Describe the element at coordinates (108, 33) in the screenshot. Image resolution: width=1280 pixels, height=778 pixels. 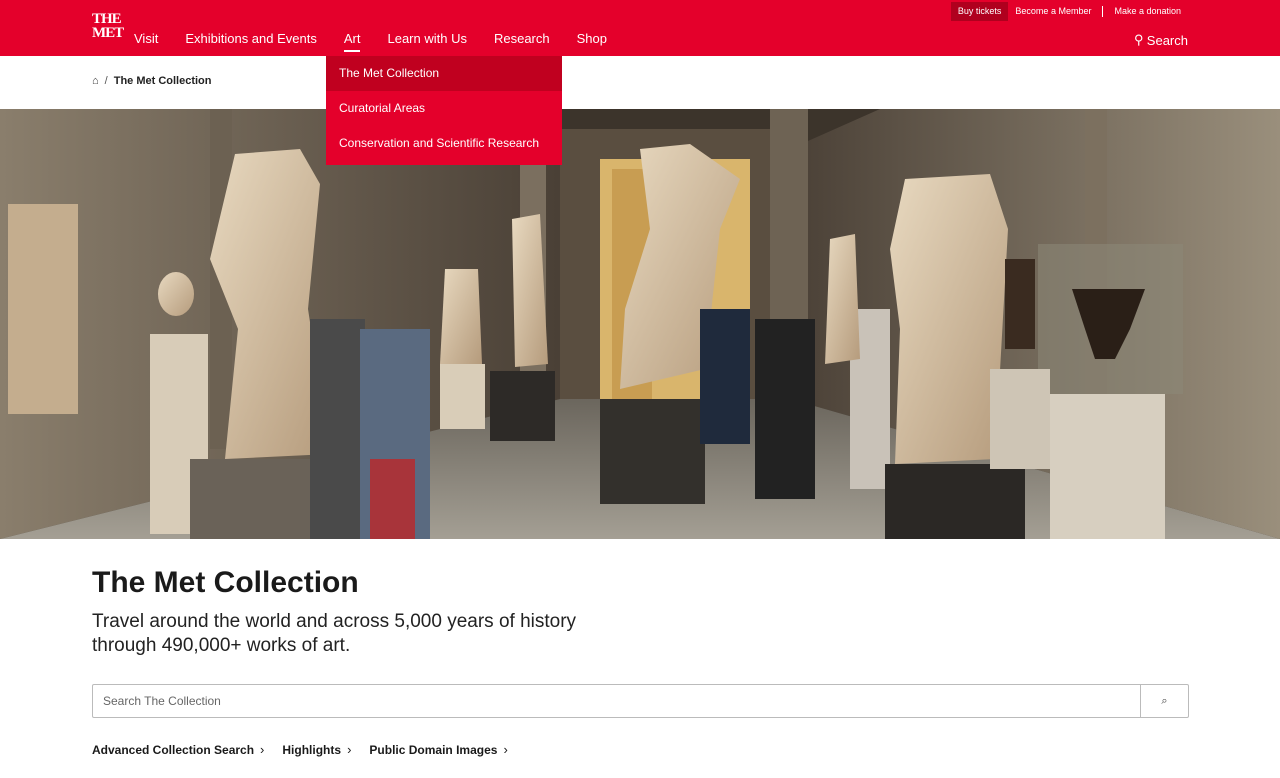
I see `logo-line-2: MET` at that location.